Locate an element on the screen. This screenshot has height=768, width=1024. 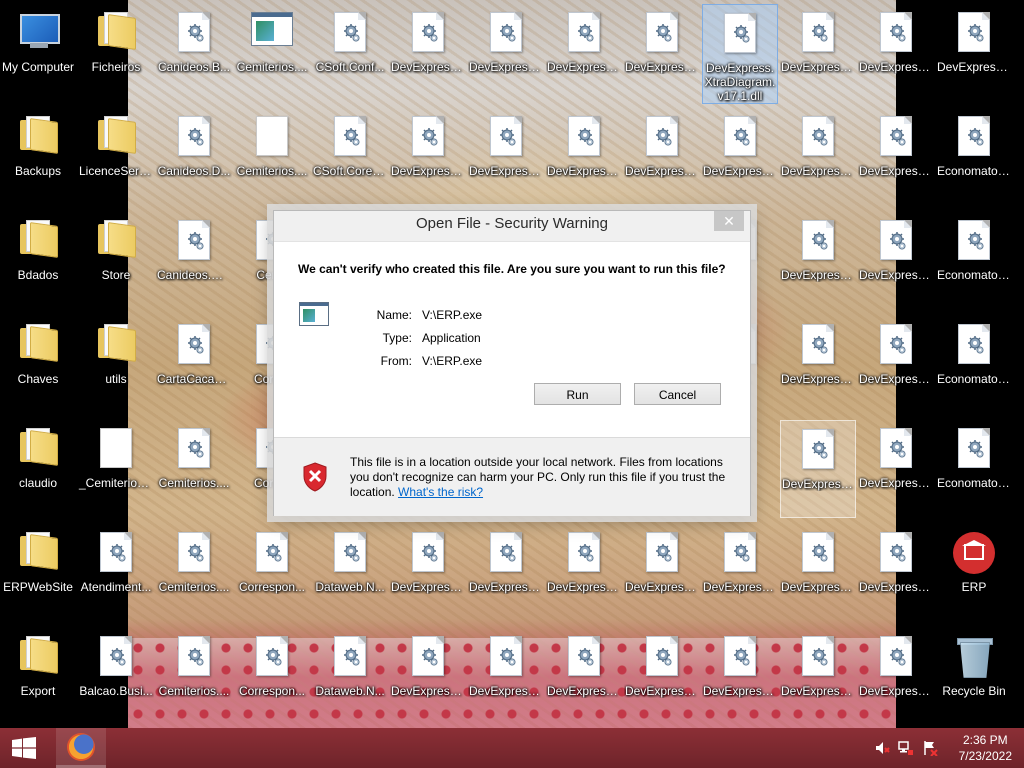
start-button is located at coordinates (24, 748).